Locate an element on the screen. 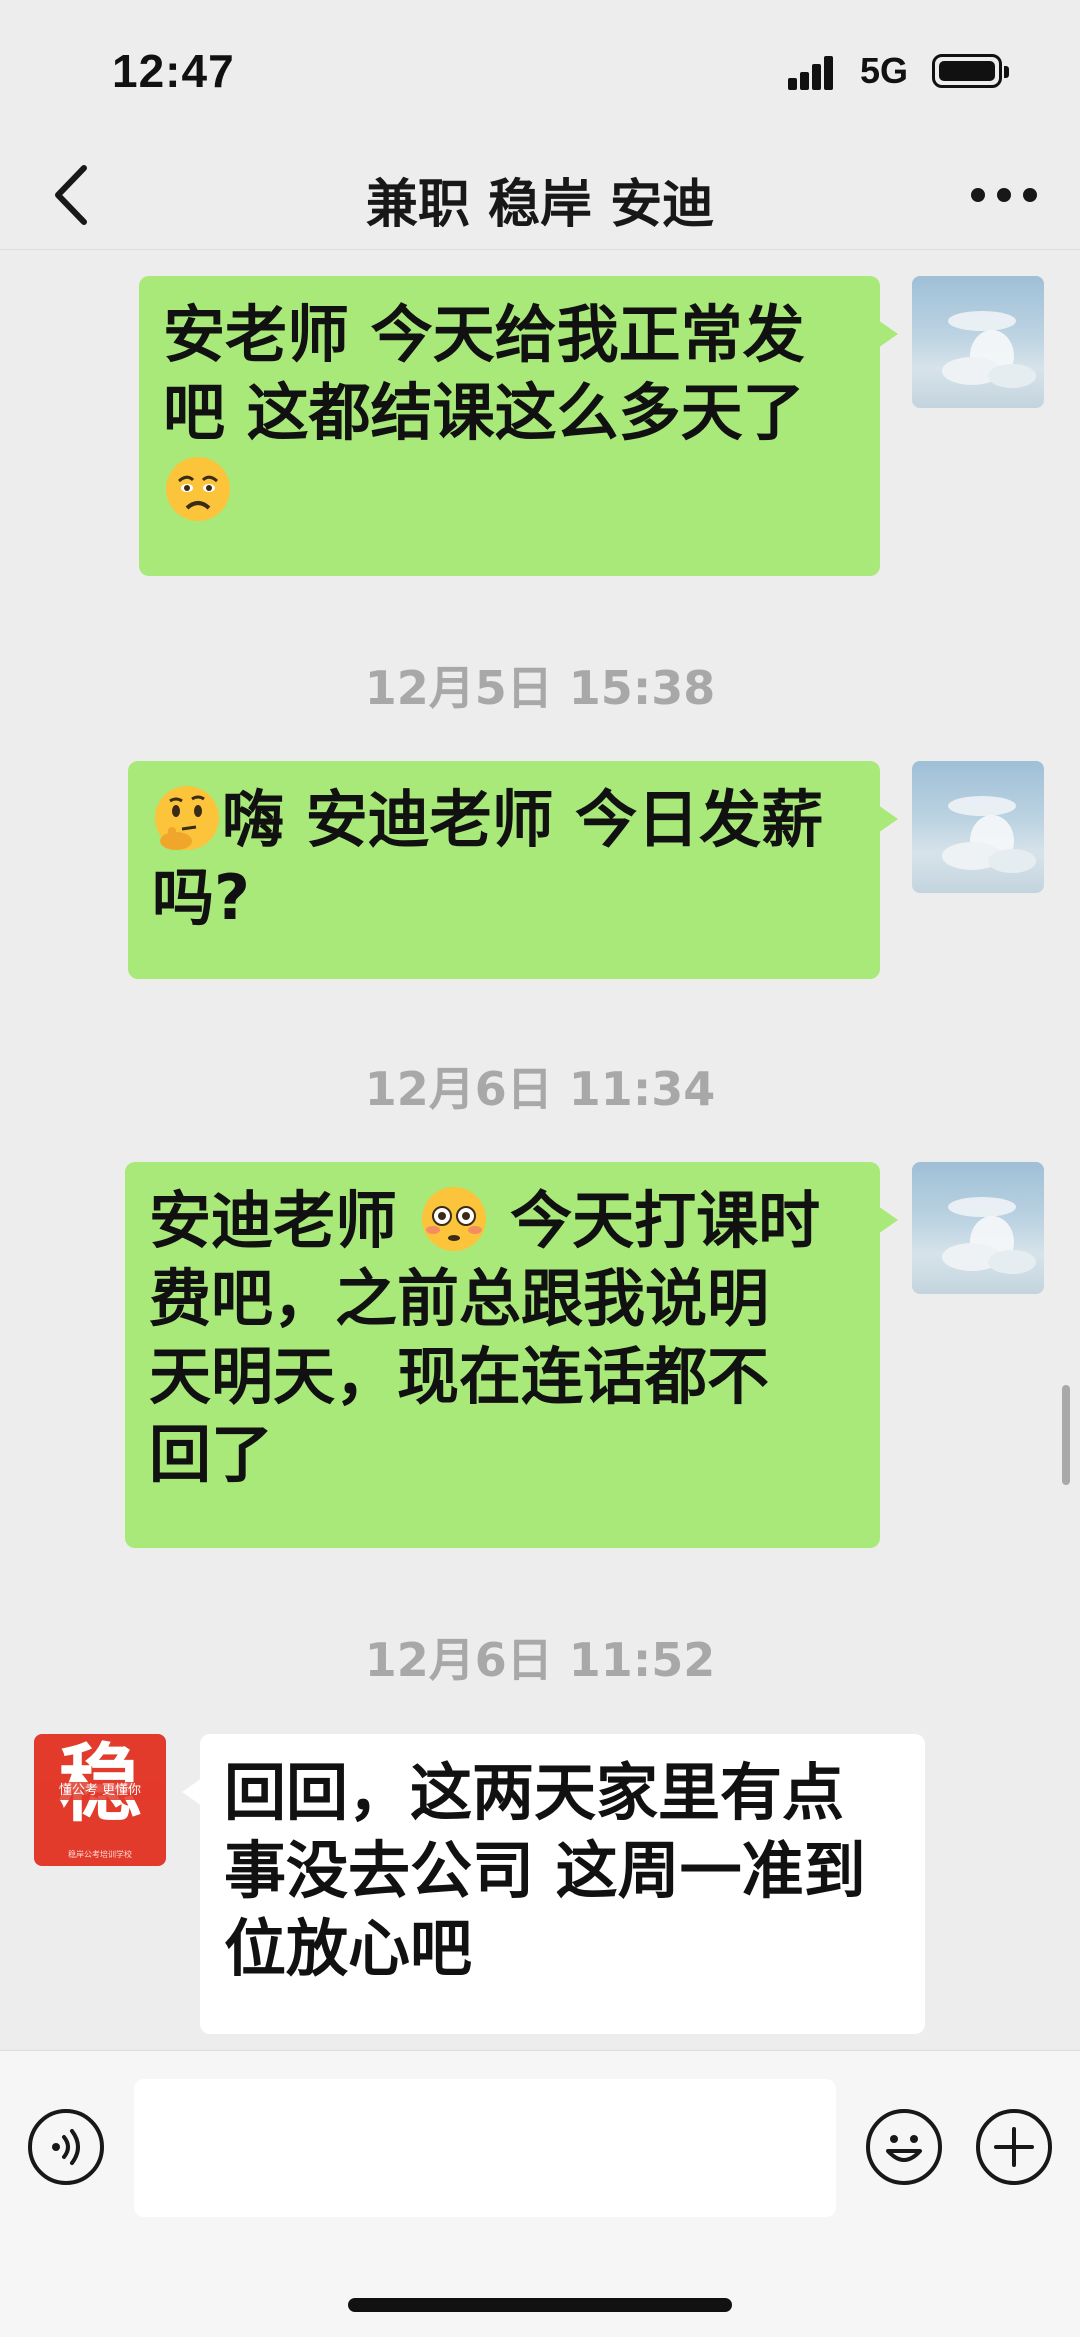 This screenshot has width=1080, height=2337. timestamp: 12月6日 11:34 is located at coordinates (540, 1089).